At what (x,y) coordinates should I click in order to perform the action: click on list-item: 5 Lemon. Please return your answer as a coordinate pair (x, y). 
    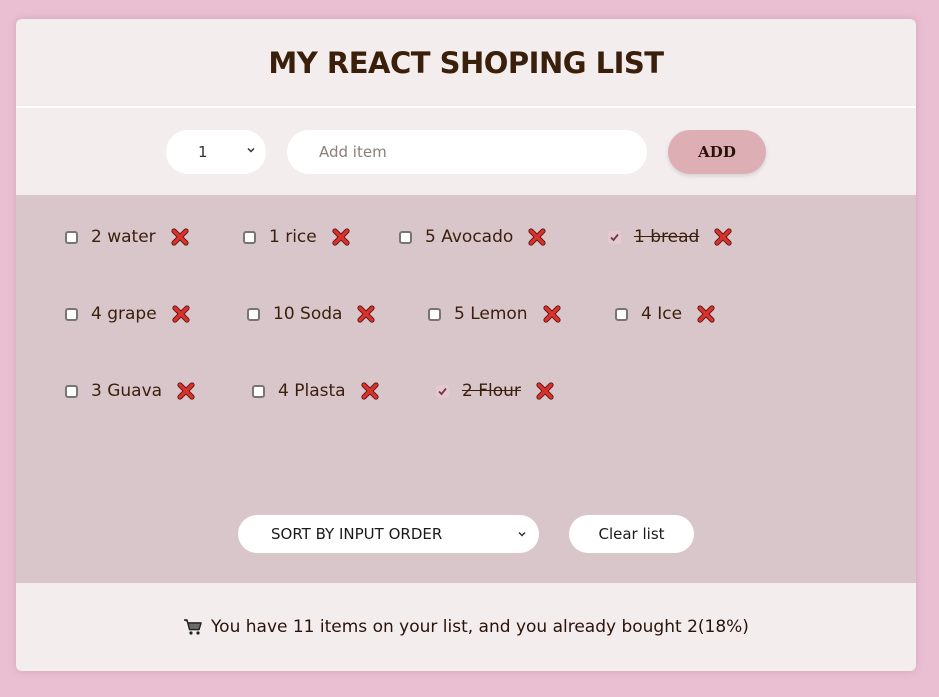
    Looking at the image, I should click on (494, 314).